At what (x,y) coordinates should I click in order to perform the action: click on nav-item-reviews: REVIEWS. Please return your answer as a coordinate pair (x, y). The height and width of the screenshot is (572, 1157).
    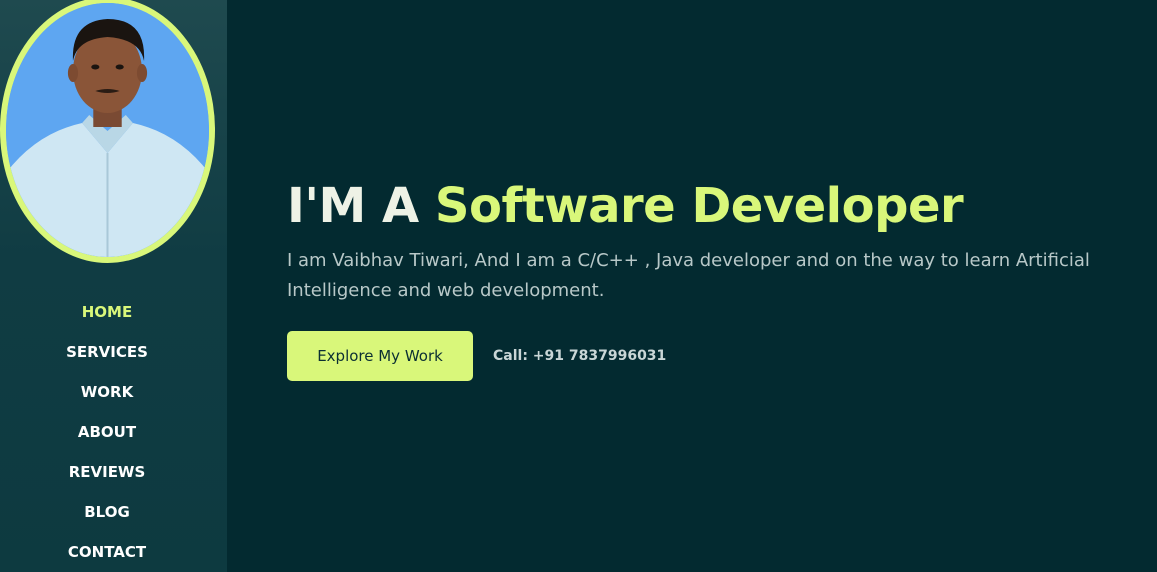
    Looking at the image, I should click on (107, 480).